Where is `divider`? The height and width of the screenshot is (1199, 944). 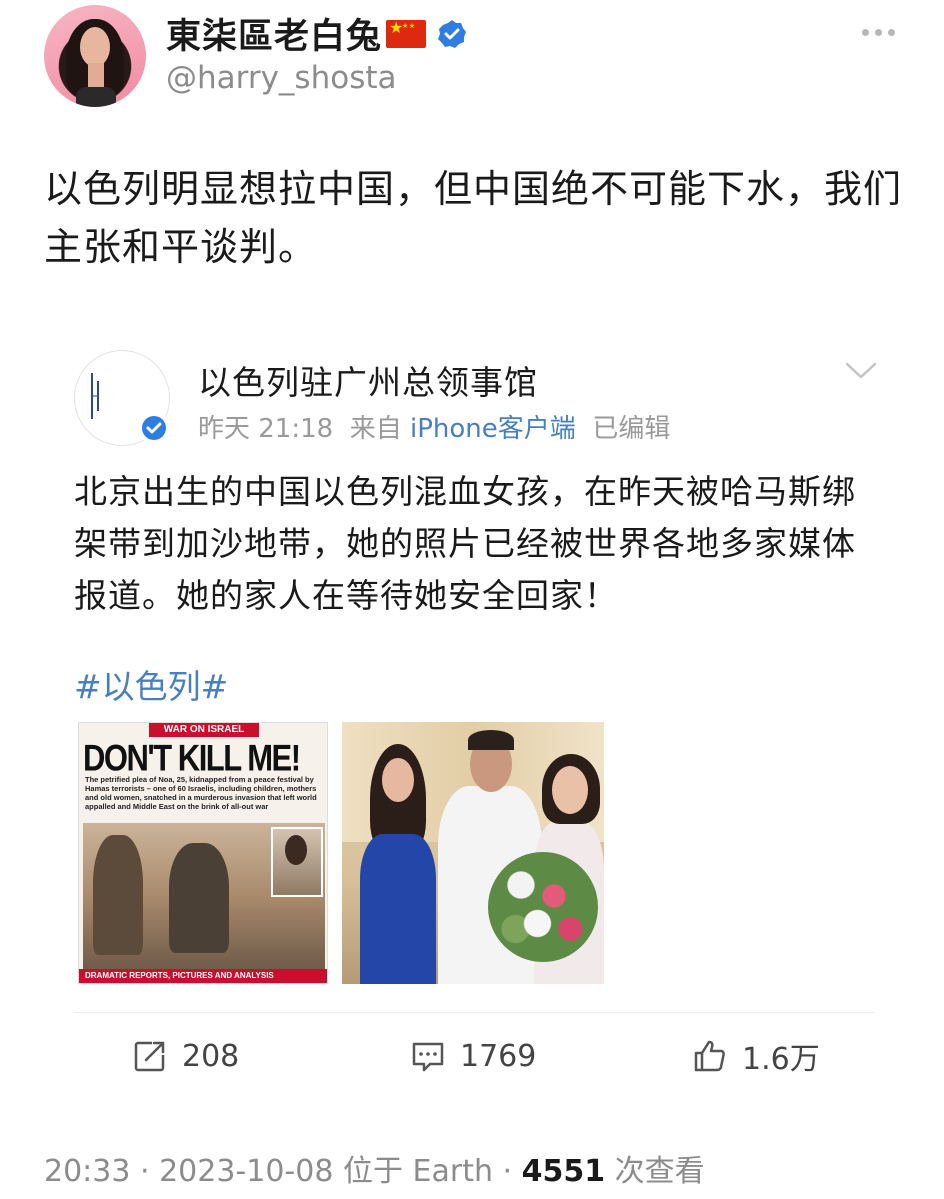 divider is located at coordinates (474, 1012).